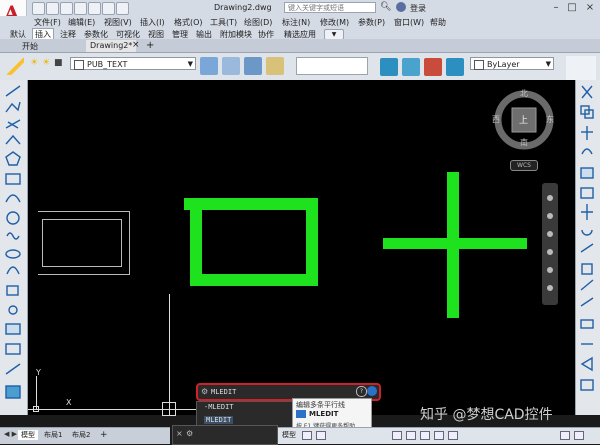 The width and height of the screenshot is (600, 445). What do you see at coordinates (36, 393) in the screenshot?
I see `ucs-y-axis` at bounding box center [36, 393].